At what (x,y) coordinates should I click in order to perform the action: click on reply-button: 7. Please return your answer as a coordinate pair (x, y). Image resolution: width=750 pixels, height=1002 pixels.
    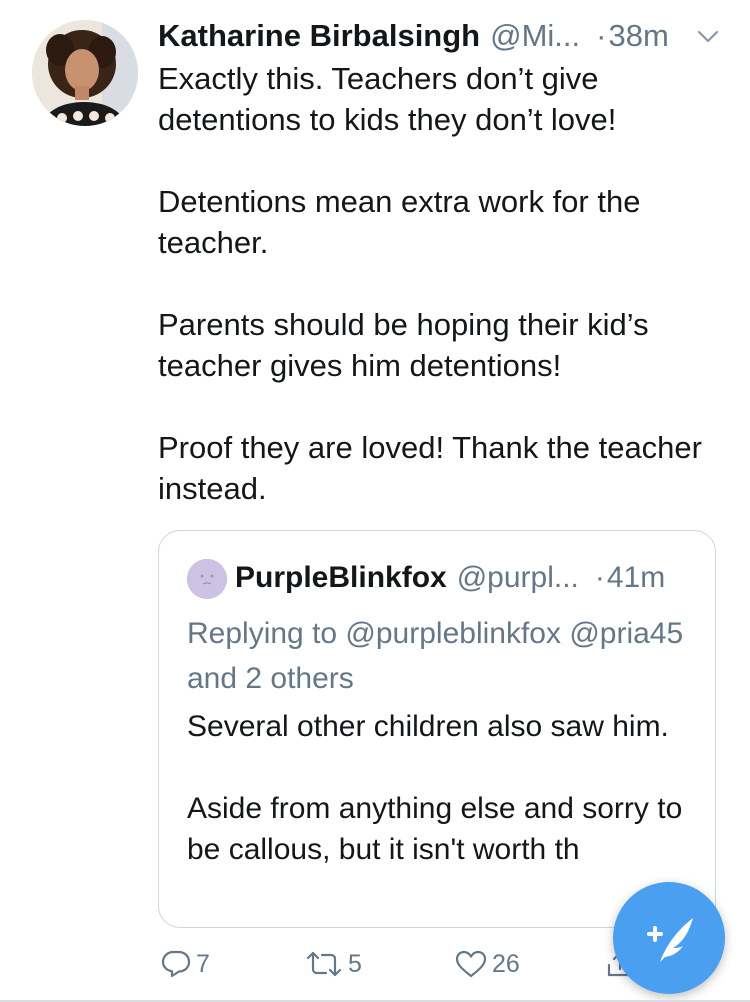
    Looking at the image, I should click on (185, 964).